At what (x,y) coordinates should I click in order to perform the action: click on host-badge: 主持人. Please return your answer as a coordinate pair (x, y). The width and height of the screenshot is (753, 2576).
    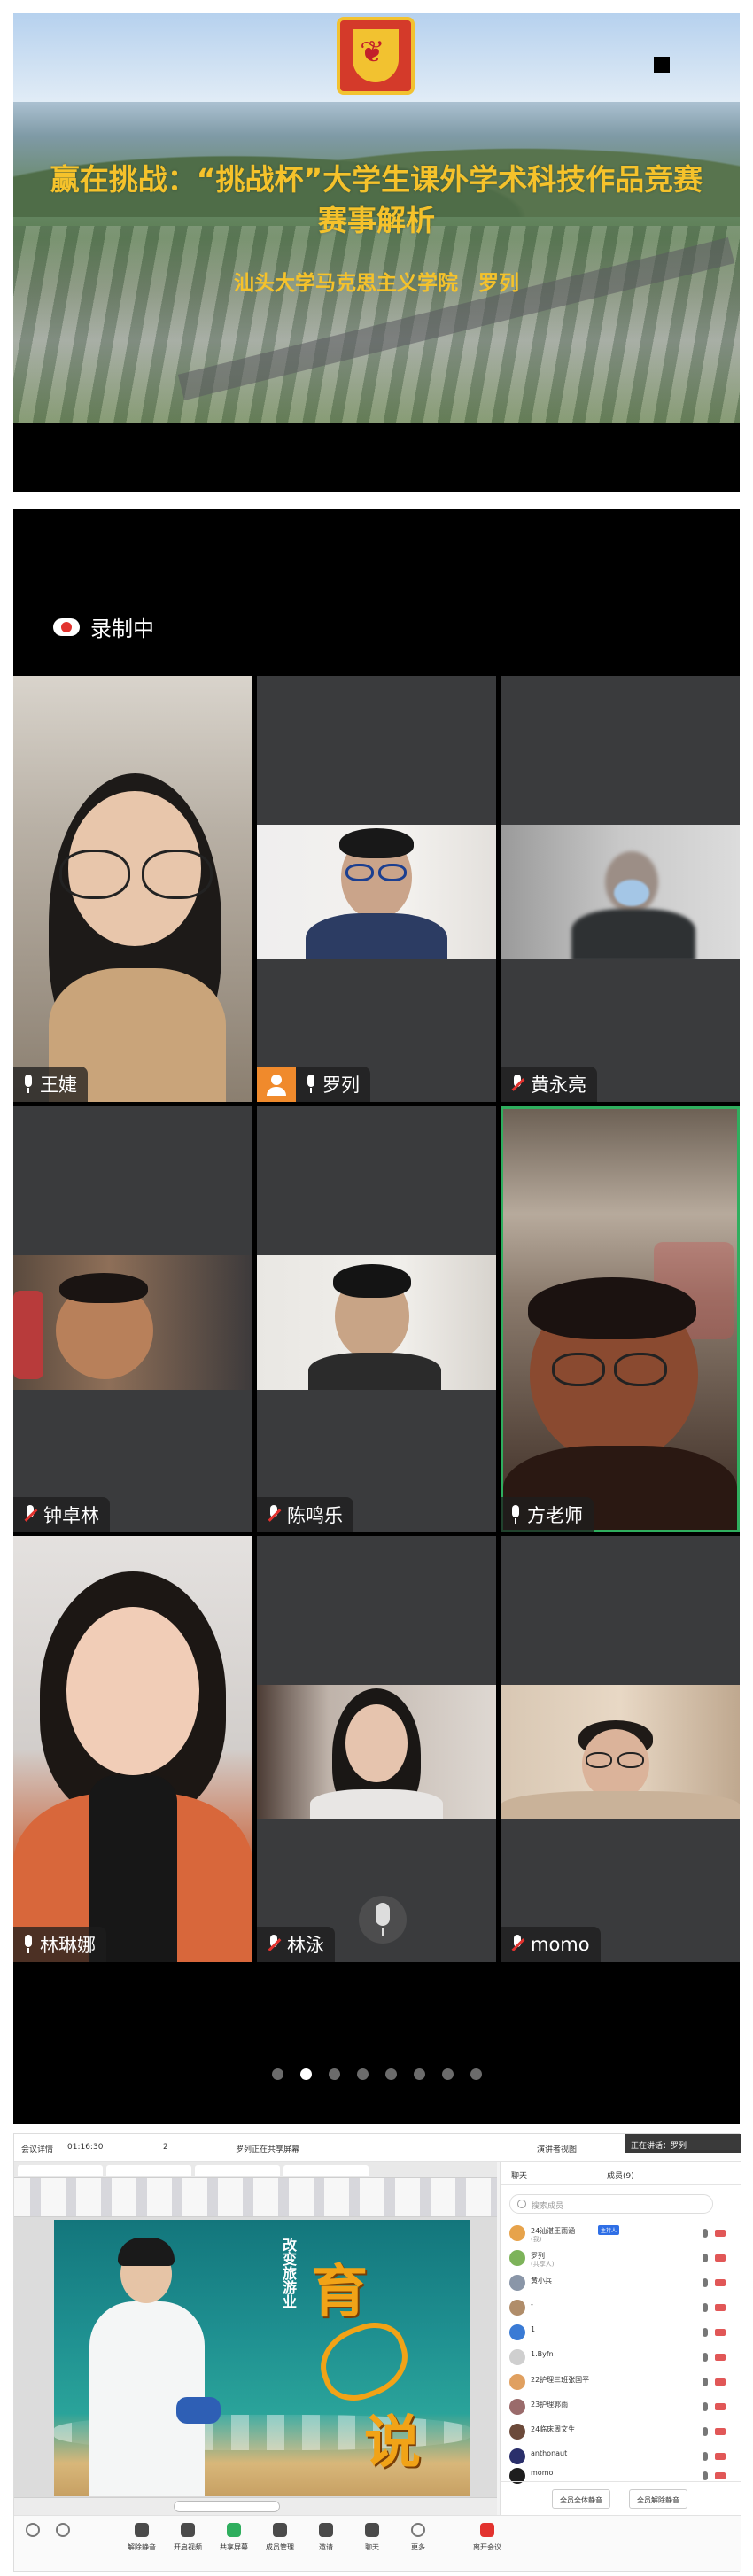
    Looking at the image, I should click on (609, 2230).